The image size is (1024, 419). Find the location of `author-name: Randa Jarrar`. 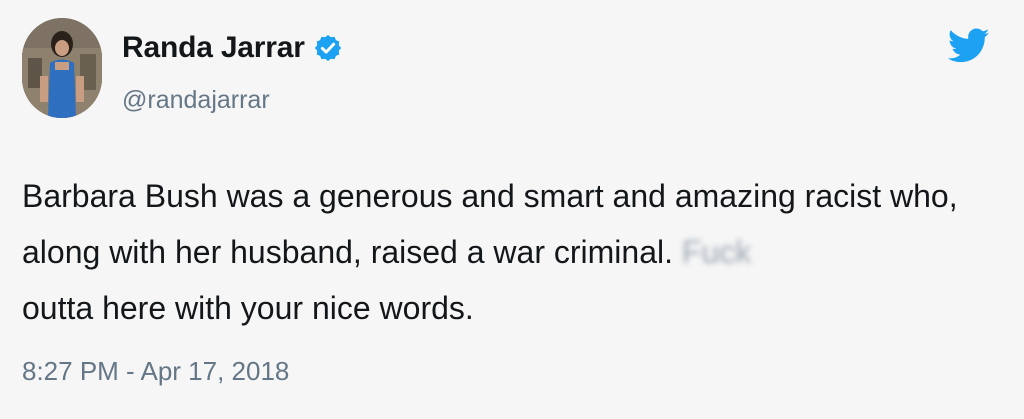

author-name: Randa Jarrar is located at coordinates (213, 48).